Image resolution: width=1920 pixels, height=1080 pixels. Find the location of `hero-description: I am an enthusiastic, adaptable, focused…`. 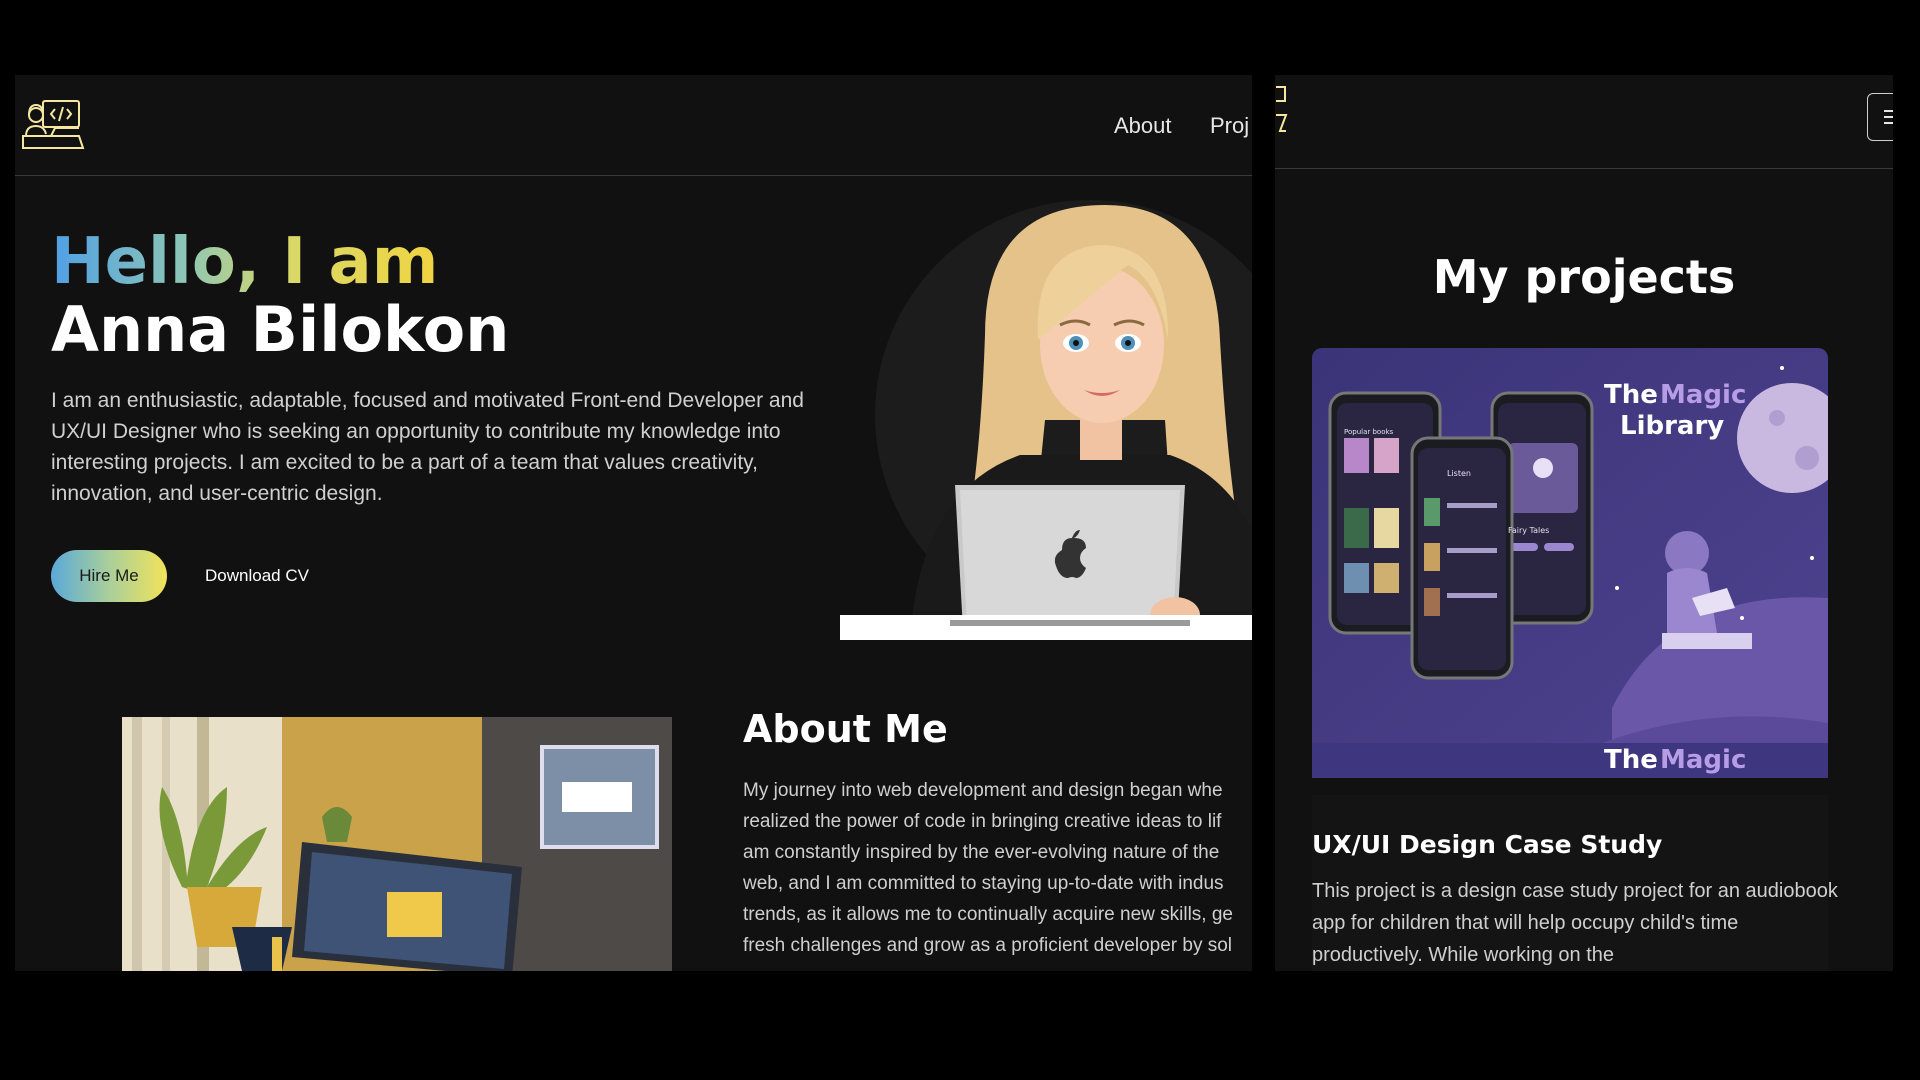

hero-description: I am an enthusiastic, adaptable, focused… is located at coordinates (427, 447).